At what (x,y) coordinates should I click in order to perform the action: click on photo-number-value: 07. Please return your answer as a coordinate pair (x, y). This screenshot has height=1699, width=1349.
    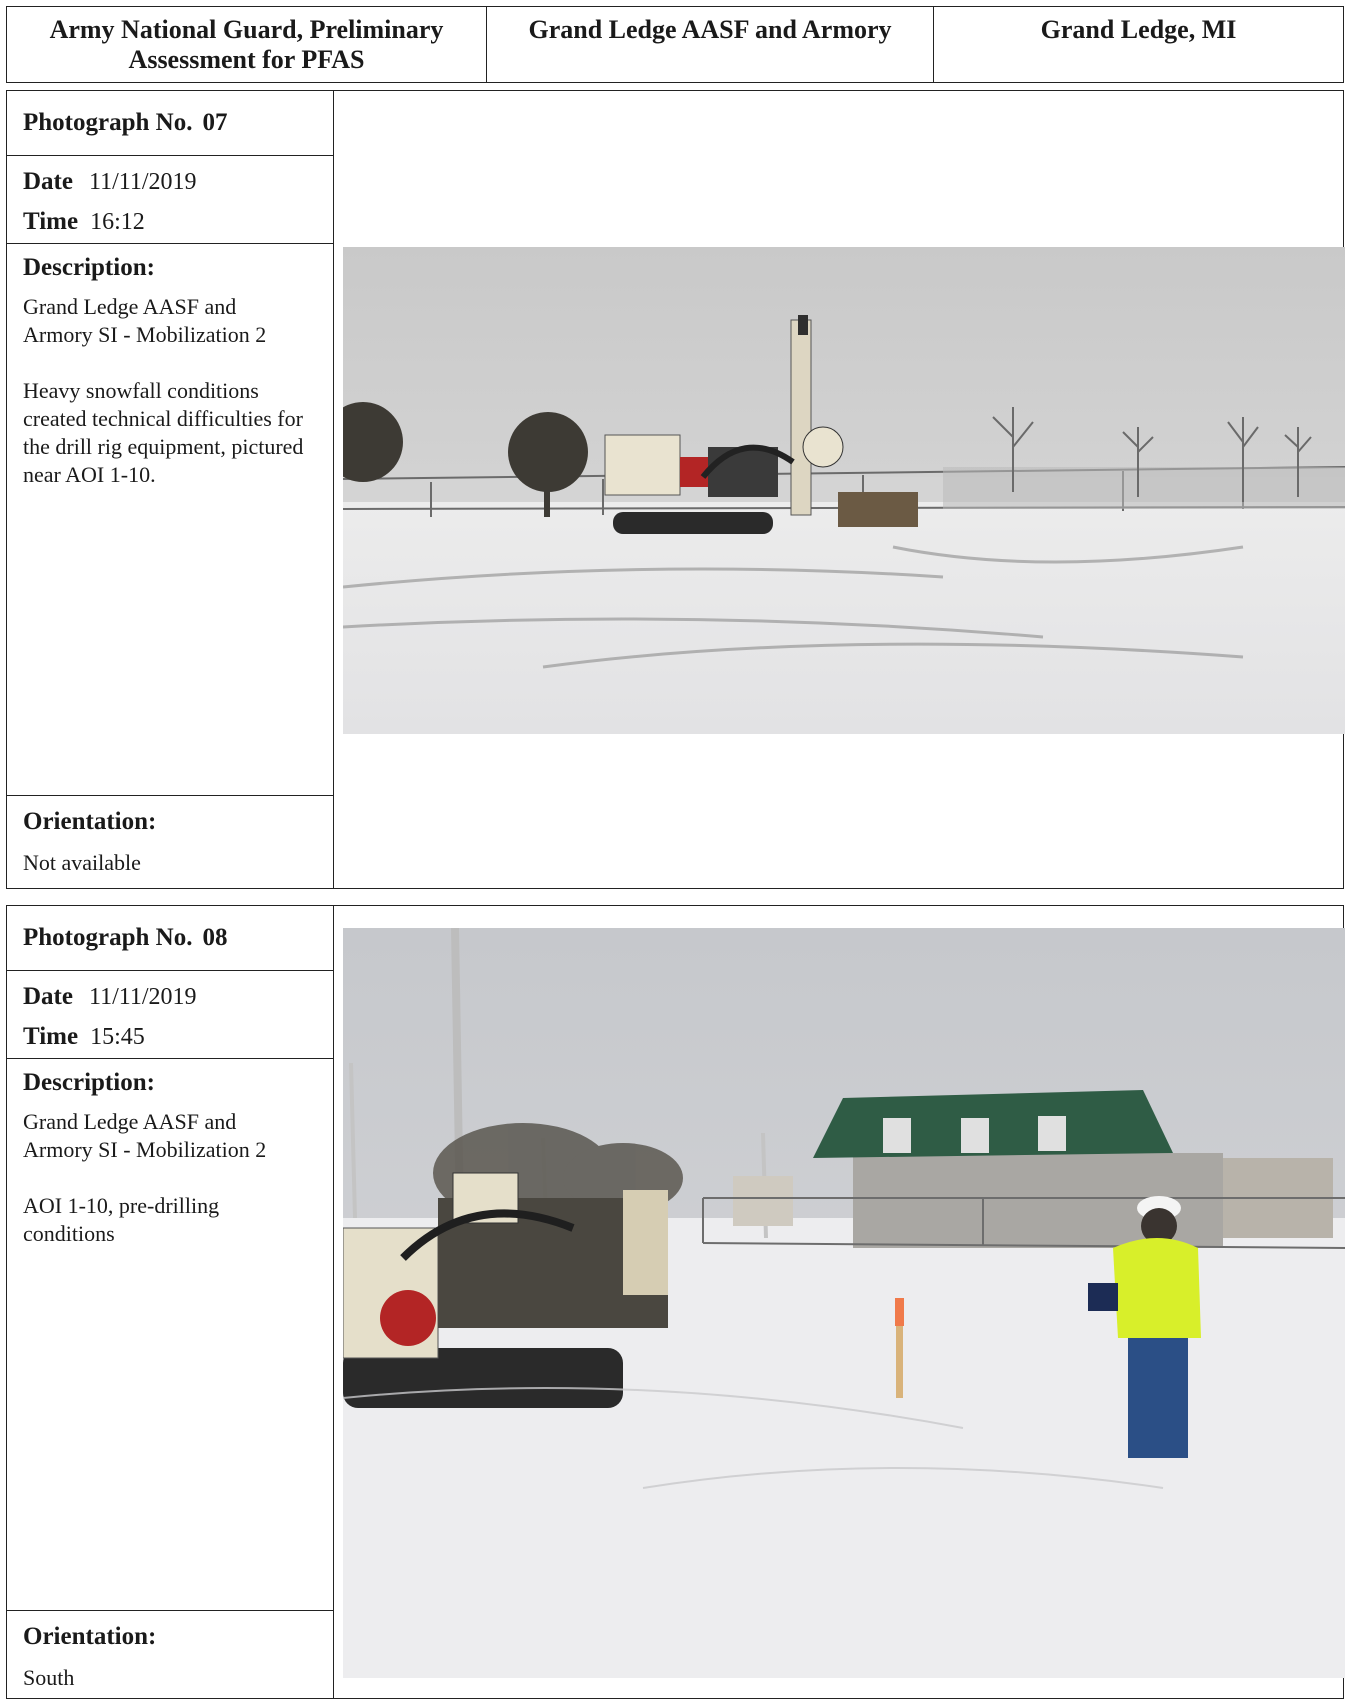
    Looking at the image, I should click on (215, 122).